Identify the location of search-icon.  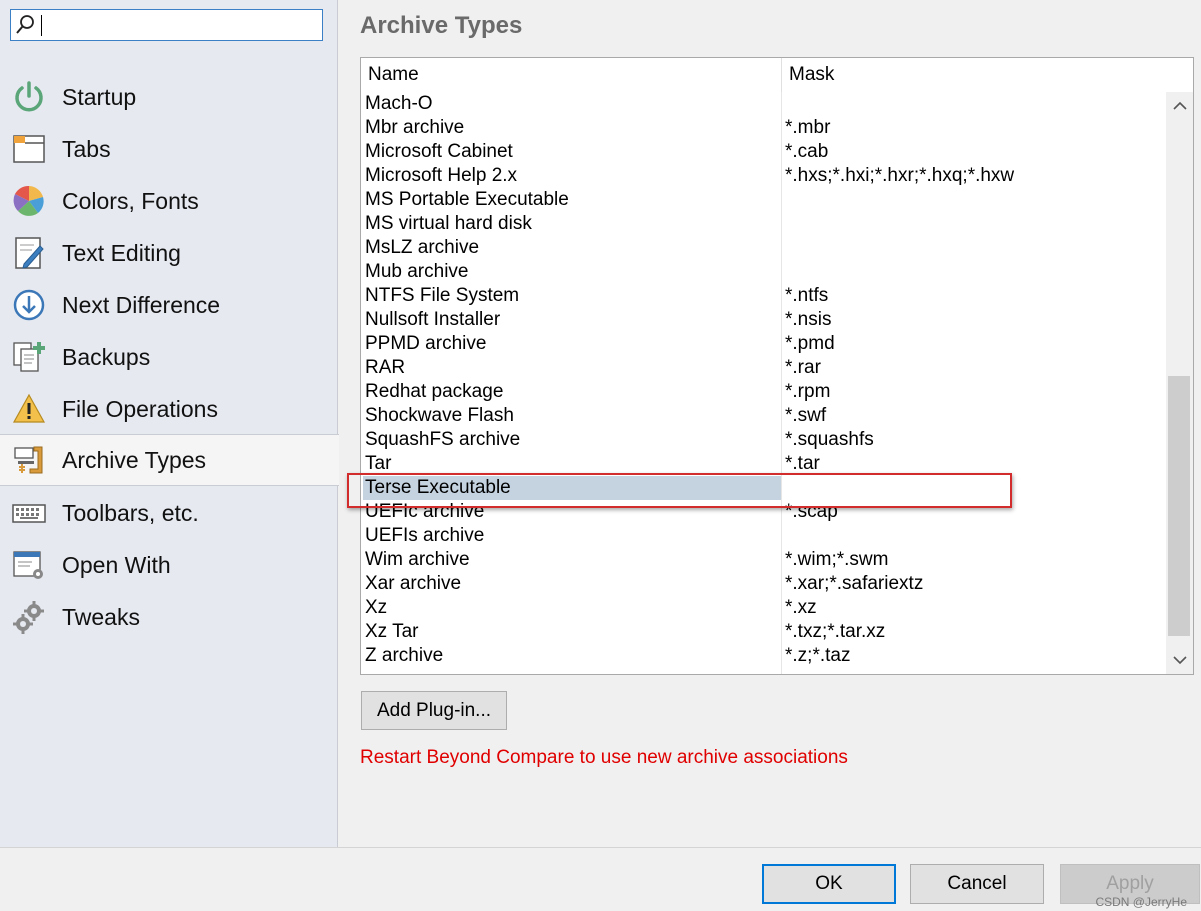
(25, 24).